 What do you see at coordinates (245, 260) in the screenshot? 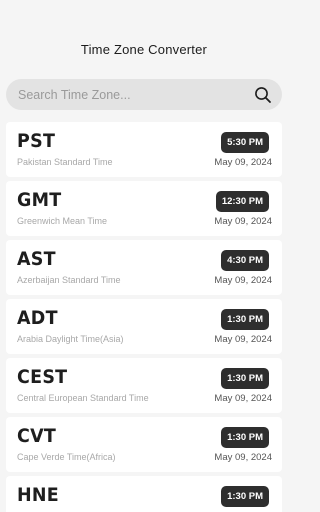
I see `time-badge: 4:30 PM` at bounding box center [245, 260].